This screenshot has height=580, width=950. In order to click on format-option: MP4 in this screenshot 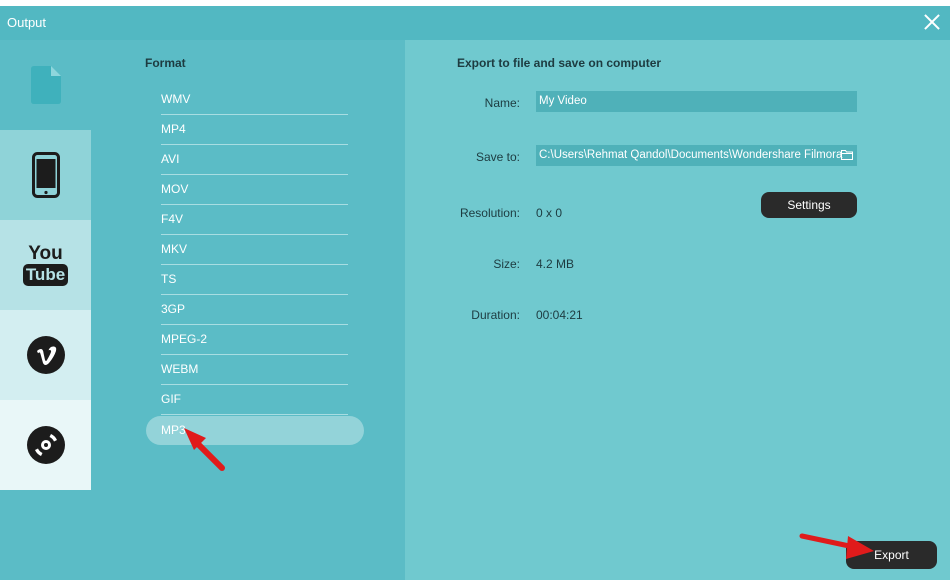, I will do `click(254, 130)`.